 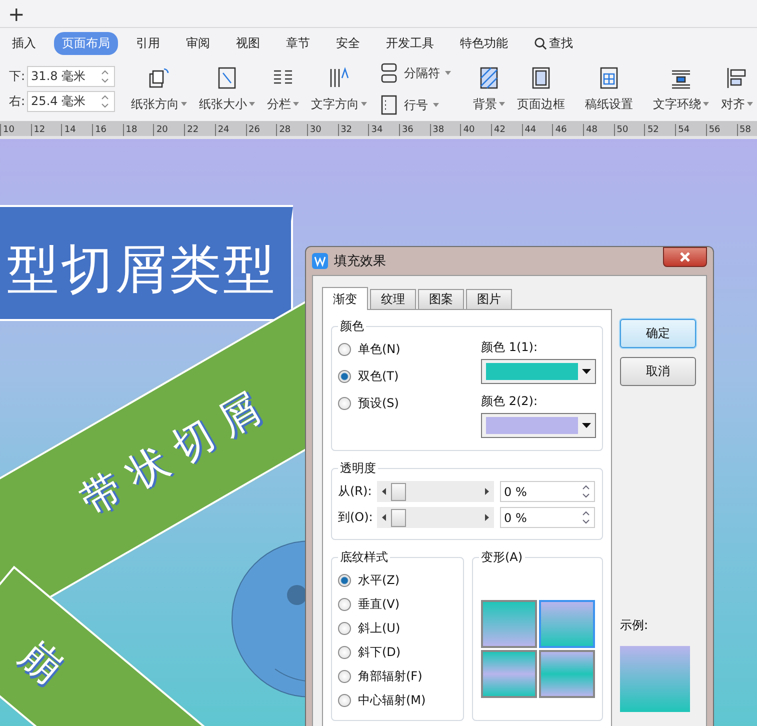 I want to click on radio-label: 单色(N), so click(x=379, y=349).